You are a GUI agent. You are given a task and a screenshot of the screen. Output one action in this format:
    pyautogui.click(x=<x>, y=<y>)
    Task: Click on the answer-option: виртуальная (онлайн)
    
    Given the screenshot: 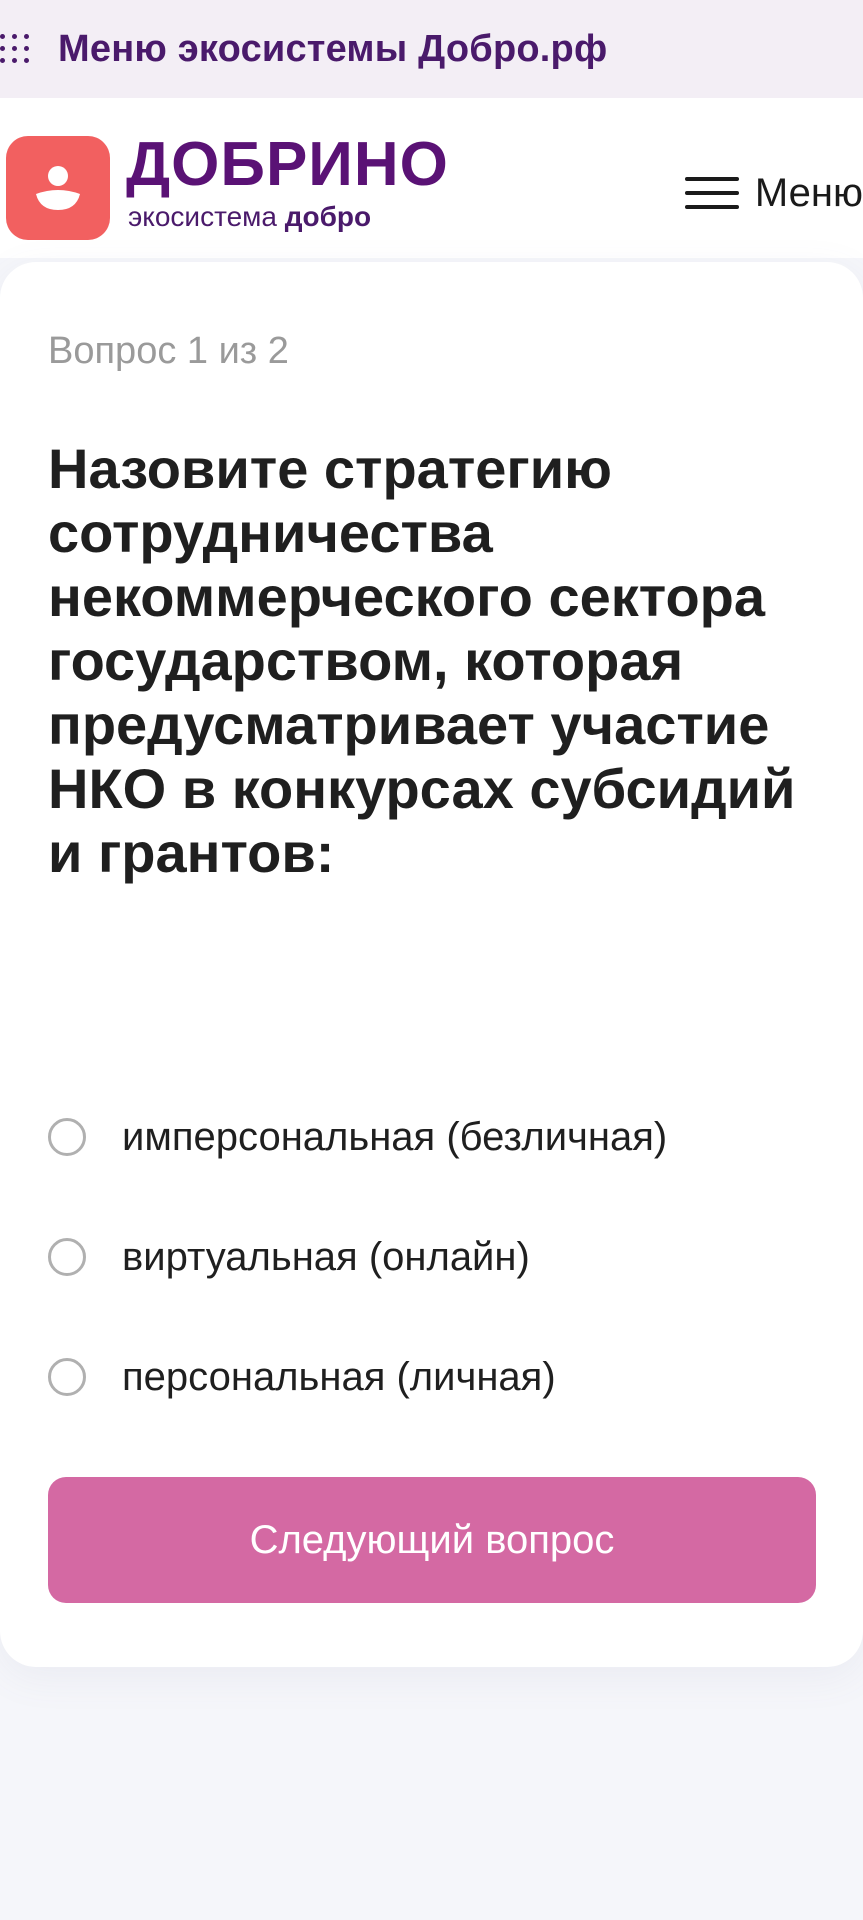 What is the action you would take?
    pyautogui.click(x=443, y=1257)
    